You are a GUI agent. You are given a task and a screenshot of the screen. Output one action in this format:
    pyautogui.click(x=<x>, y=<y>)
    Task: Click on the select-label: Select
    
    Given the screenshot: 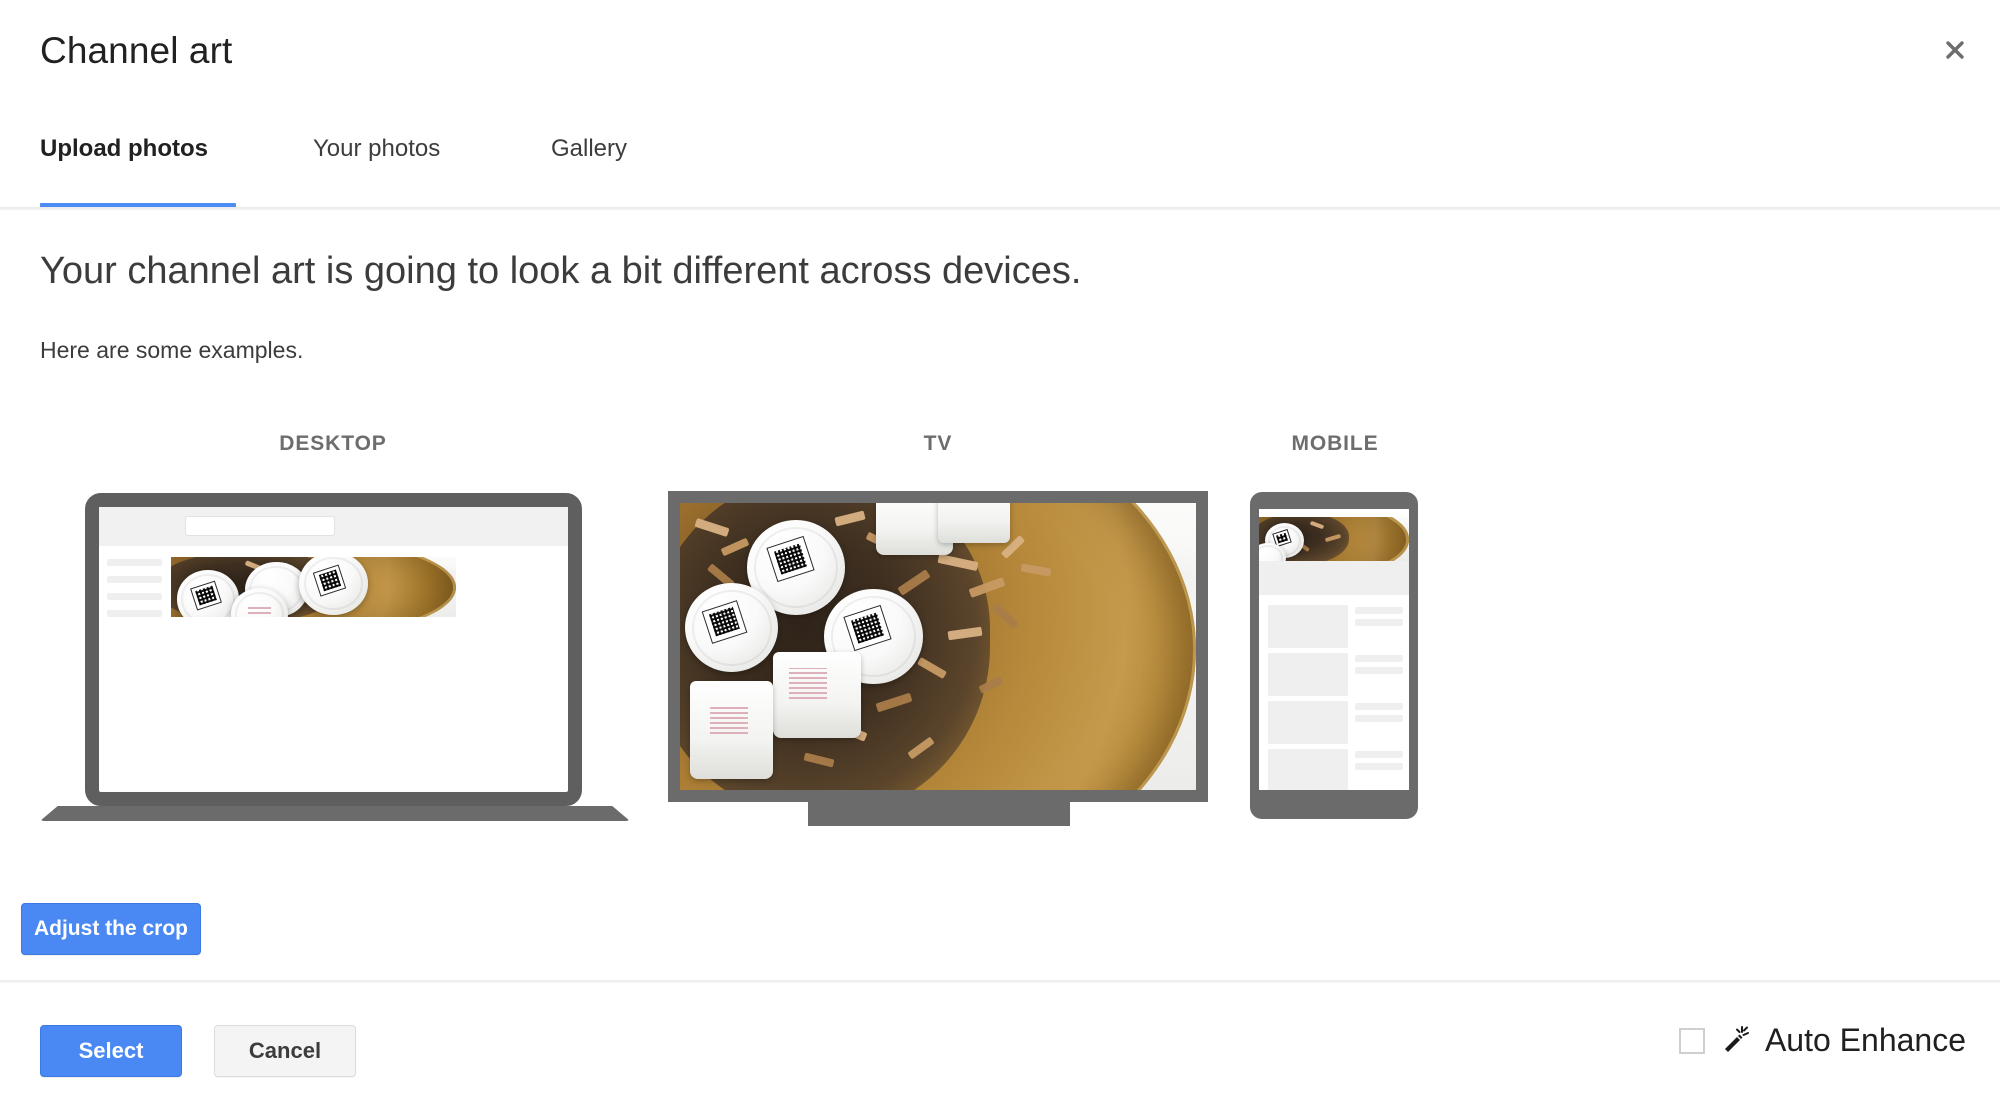 What is the action you would take?
    pyautogui.click(x=111, y=1050)
    